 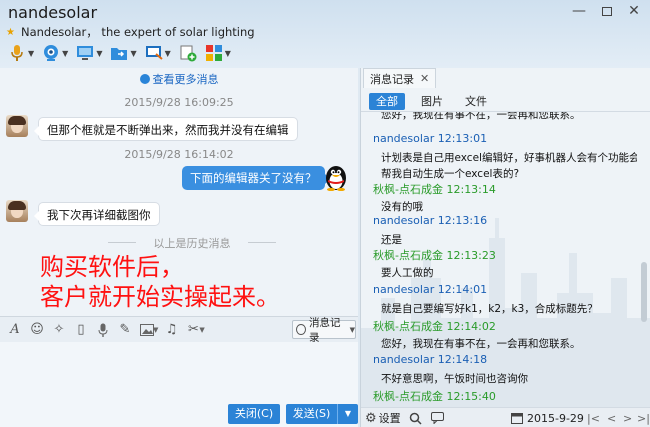 What do you see at coordinates (383, 418) in the screenshot?
I see `settings-button: ⚙ 设置` at bounding box center [383, 418].